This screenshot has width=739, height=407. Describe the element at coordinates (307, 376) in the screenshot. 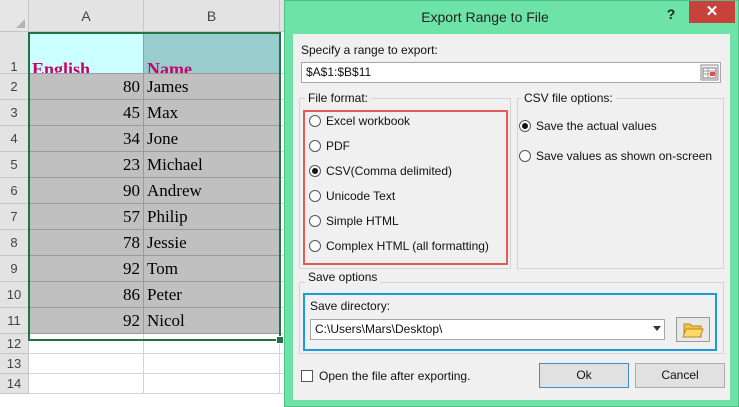

I see `open-after-export-checkbox` at that location.